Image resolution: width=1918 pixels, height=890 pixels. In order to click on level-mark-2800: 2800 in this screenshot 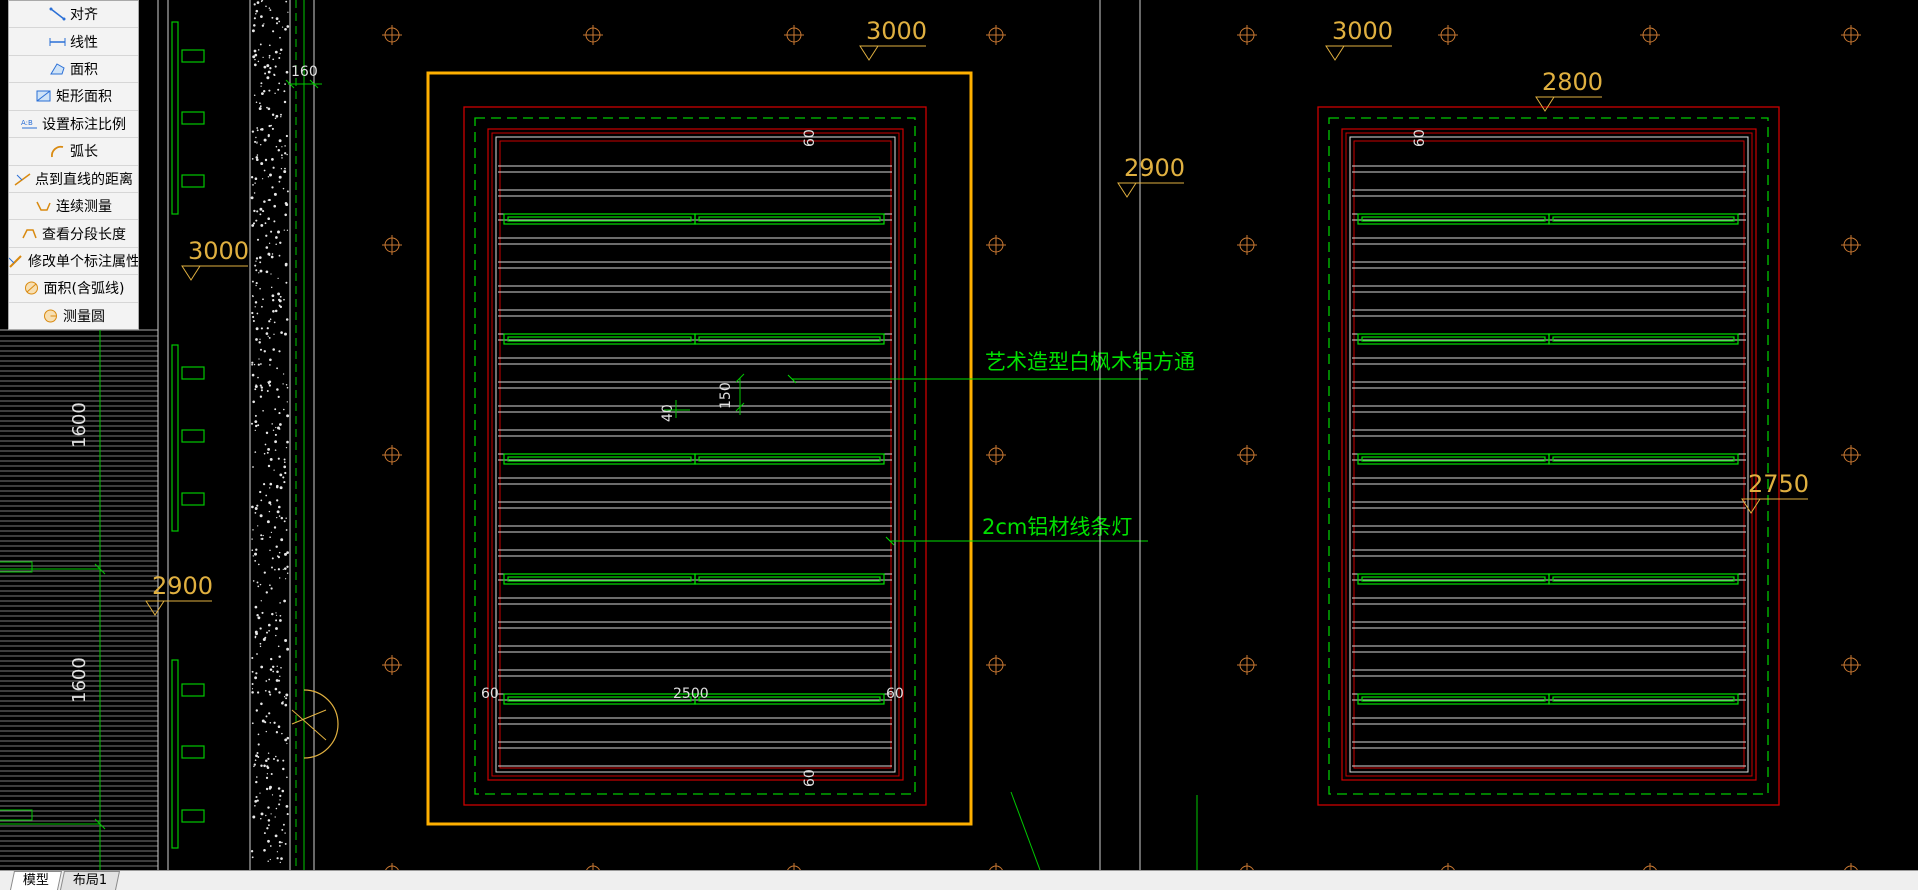, I will do `click(1569, 90)`.